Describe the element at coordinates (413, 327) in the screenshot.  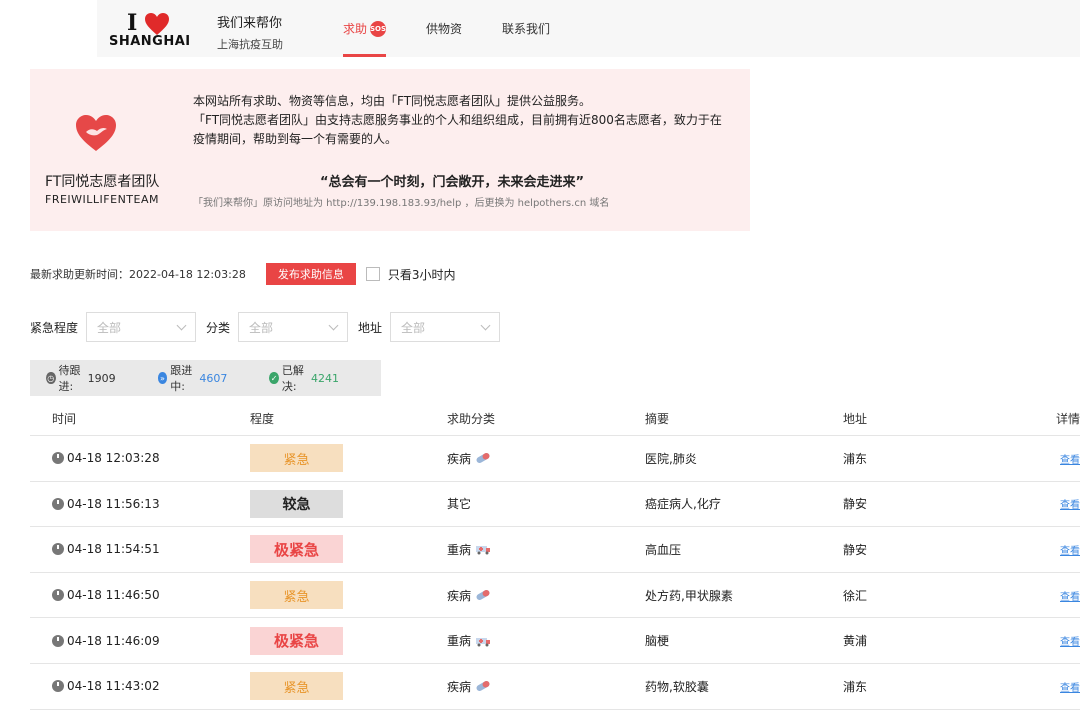
I see `address-select-value: 全部` at that location.